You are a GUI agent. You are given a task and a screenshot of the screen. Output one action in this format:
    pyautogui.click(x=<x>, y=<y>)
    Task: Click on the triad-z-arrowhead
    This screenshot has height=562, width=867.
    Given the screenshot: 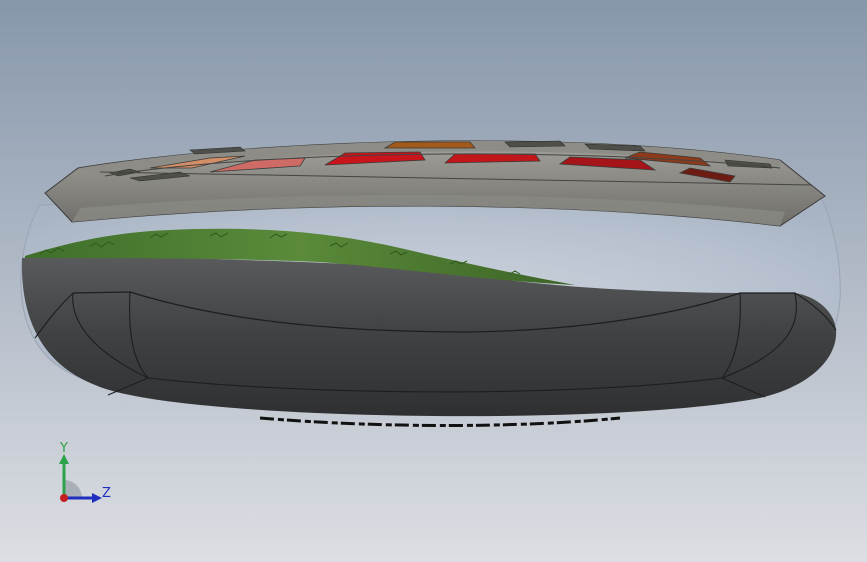 What is the action you would take?
    pyautogui.click(x=97, y=498)
    